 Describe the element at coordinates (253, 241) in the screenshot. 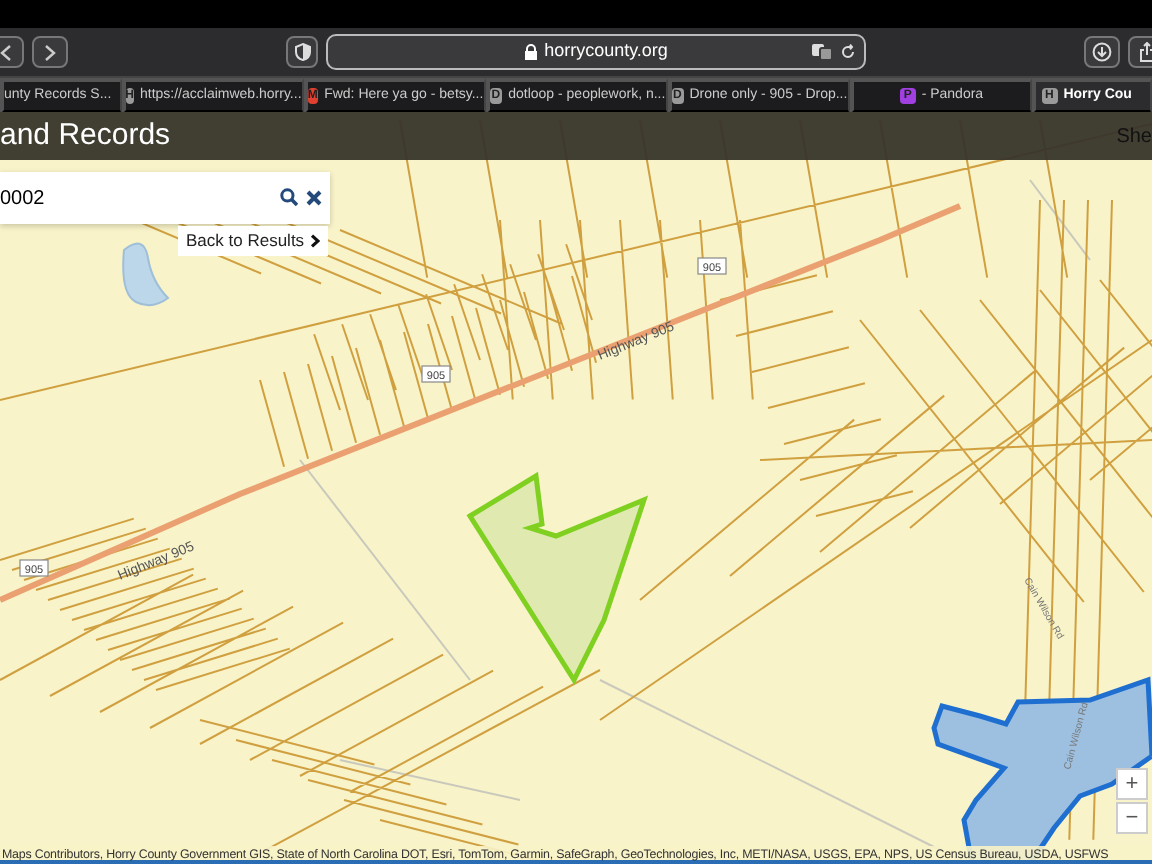

I see `back-to-results-link: Back to Results` at that location.